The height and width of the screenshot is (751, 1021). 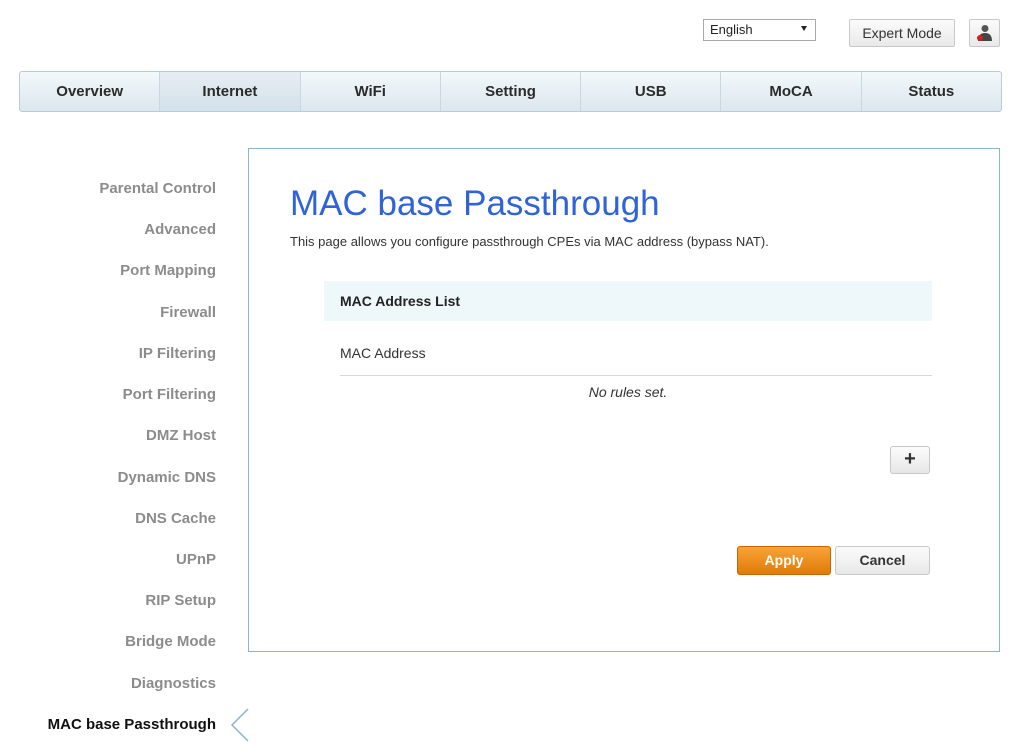 I want to click on sidebar-item-advanced: Advanced, so click(x=180, y=229).